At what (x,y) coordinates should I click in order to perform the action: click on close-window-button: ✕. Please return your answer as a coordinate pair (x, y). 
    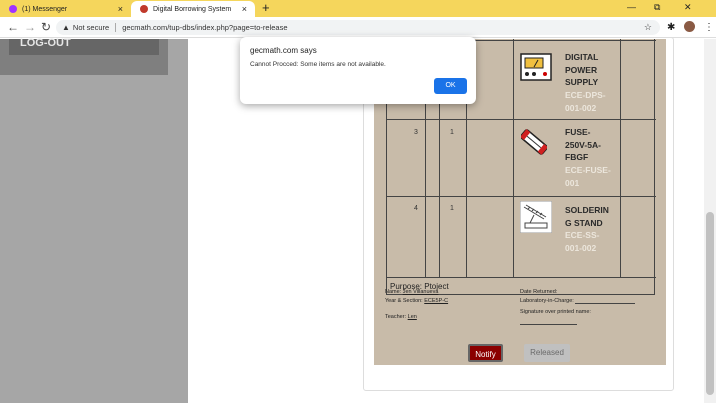
    Looking at the image, I should click on (688, 7).